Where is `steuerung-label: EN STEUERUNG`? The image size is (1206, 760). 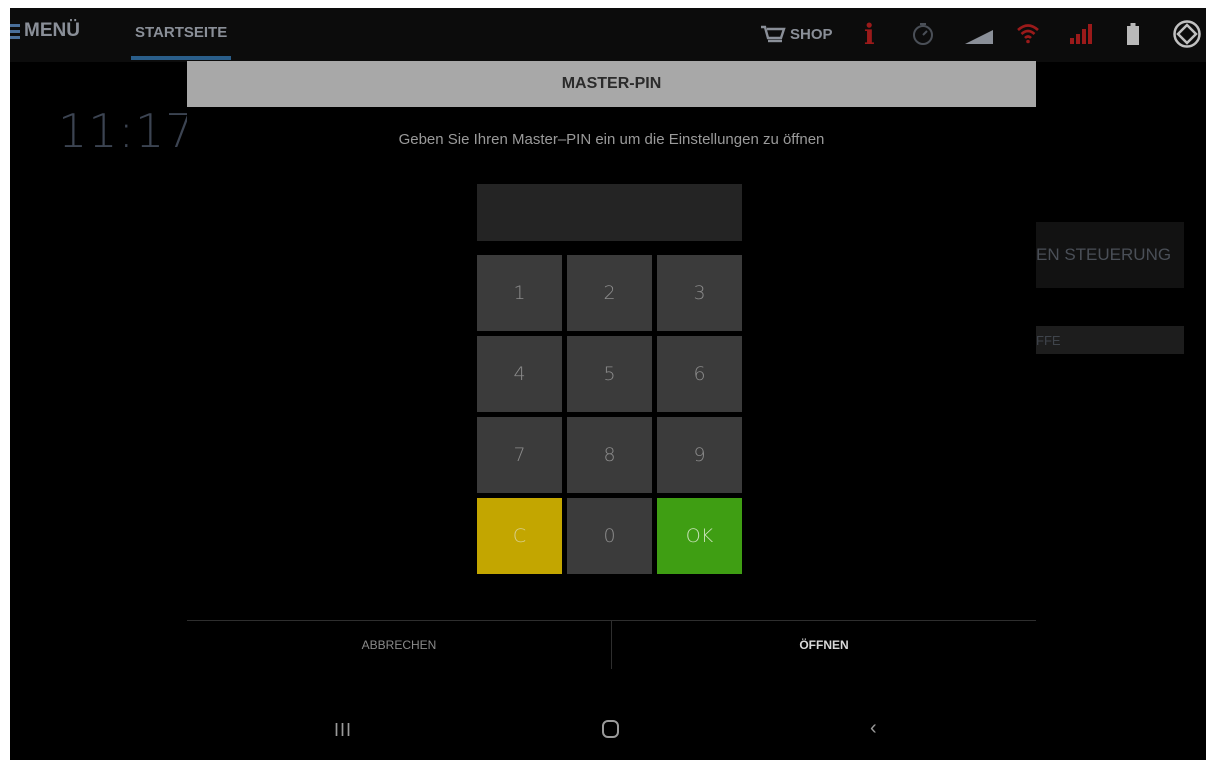
steuerung-label: EN STEUERUNG is located at coordinates (1104, 254).